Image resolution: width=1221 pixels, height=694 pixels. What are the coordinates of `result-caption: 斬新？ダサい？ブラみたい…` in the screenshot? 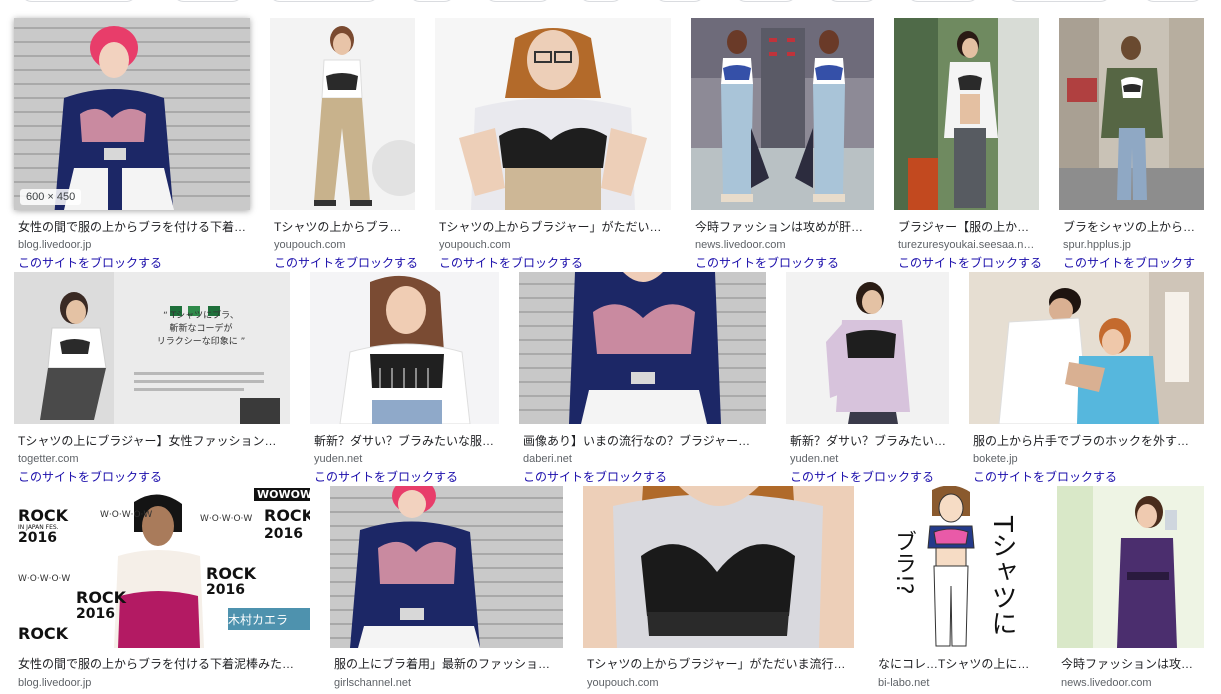 It's located at (869, 441).